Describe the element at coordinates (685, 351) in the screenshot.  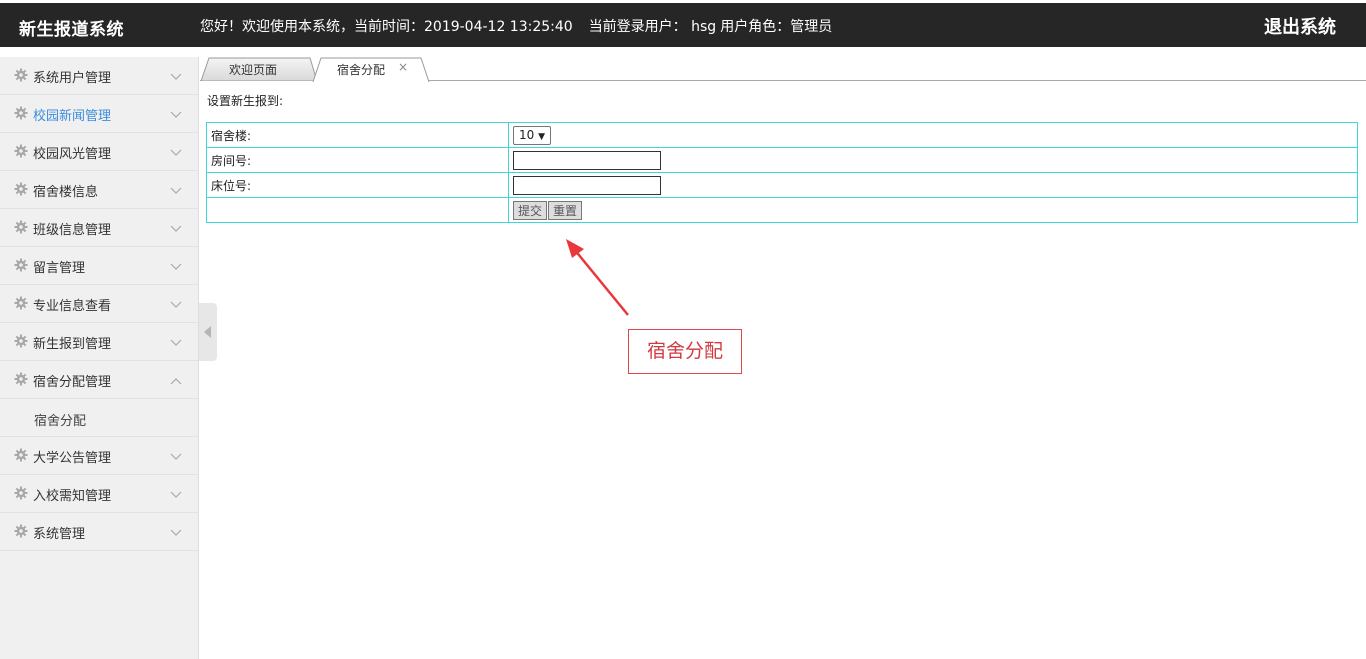
I see `annotation-callout: 宿舍分配` at that location.